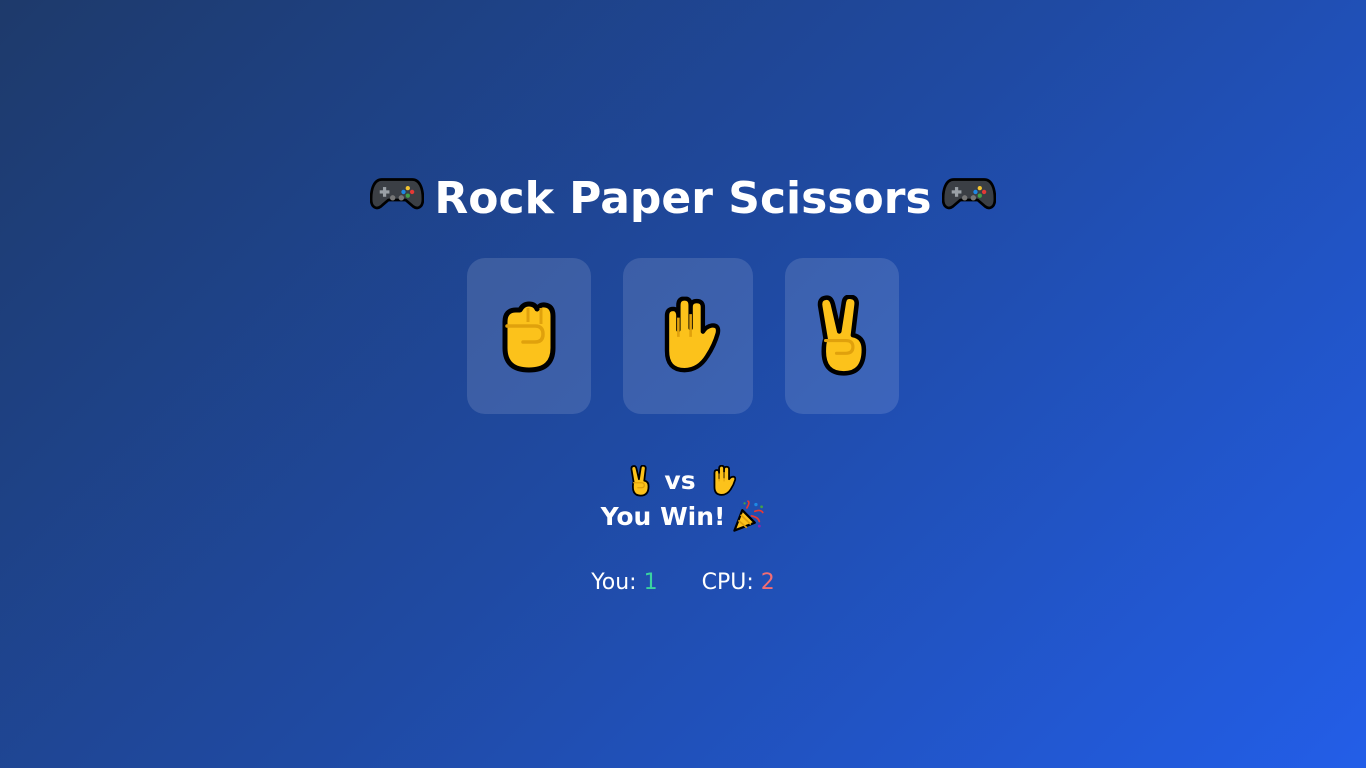 The height and width of the screenshot is (768, 1366). I want to click on rock-button, so click(529, 336).